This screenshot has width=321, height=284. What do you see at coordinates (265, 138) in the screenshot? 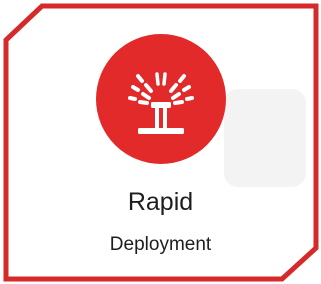
I see `shadow-card` at bounding box center [265, 138].